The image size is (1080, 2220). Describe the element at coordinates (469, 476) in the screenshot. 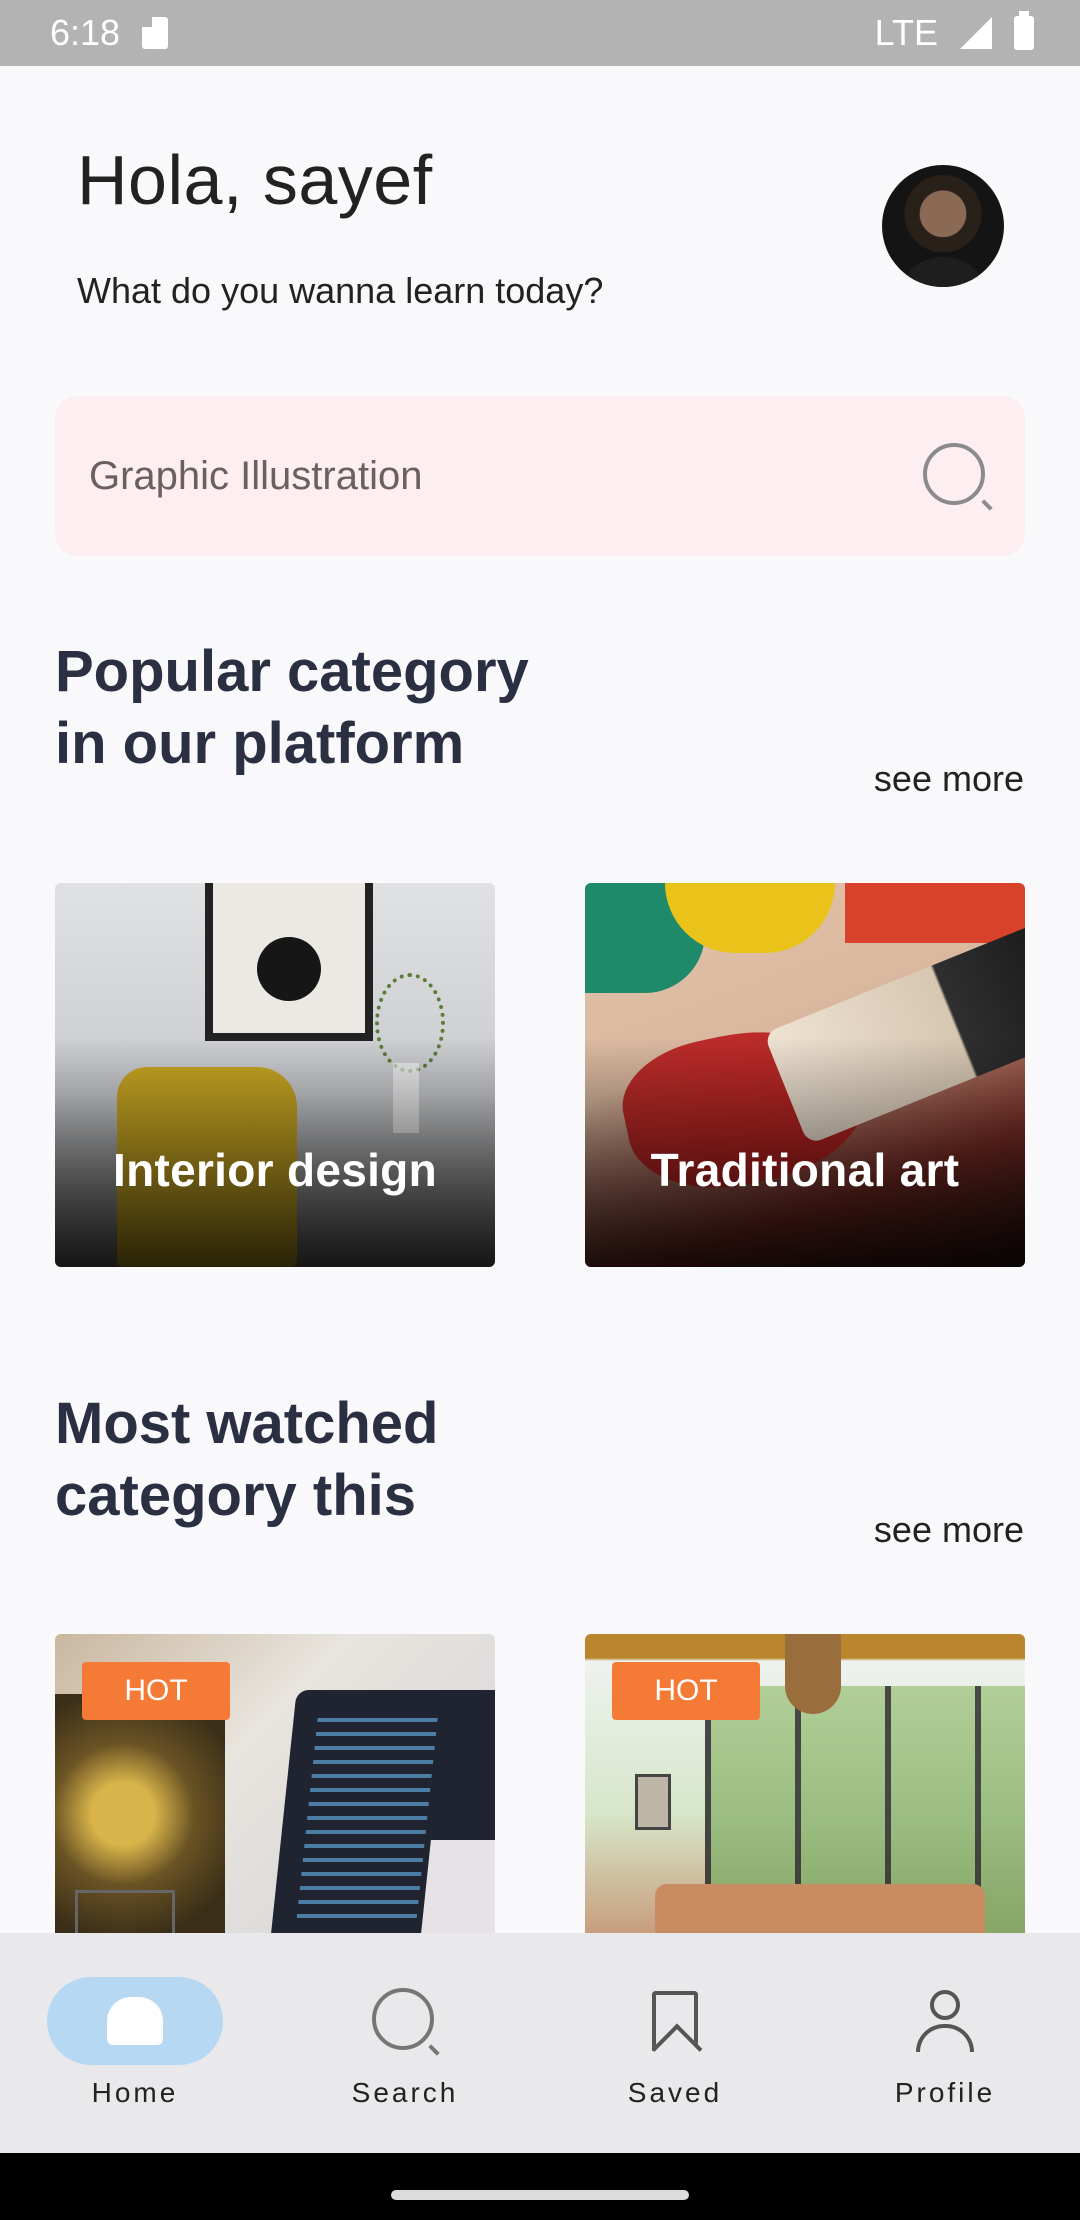

I see `search-input` at that location.